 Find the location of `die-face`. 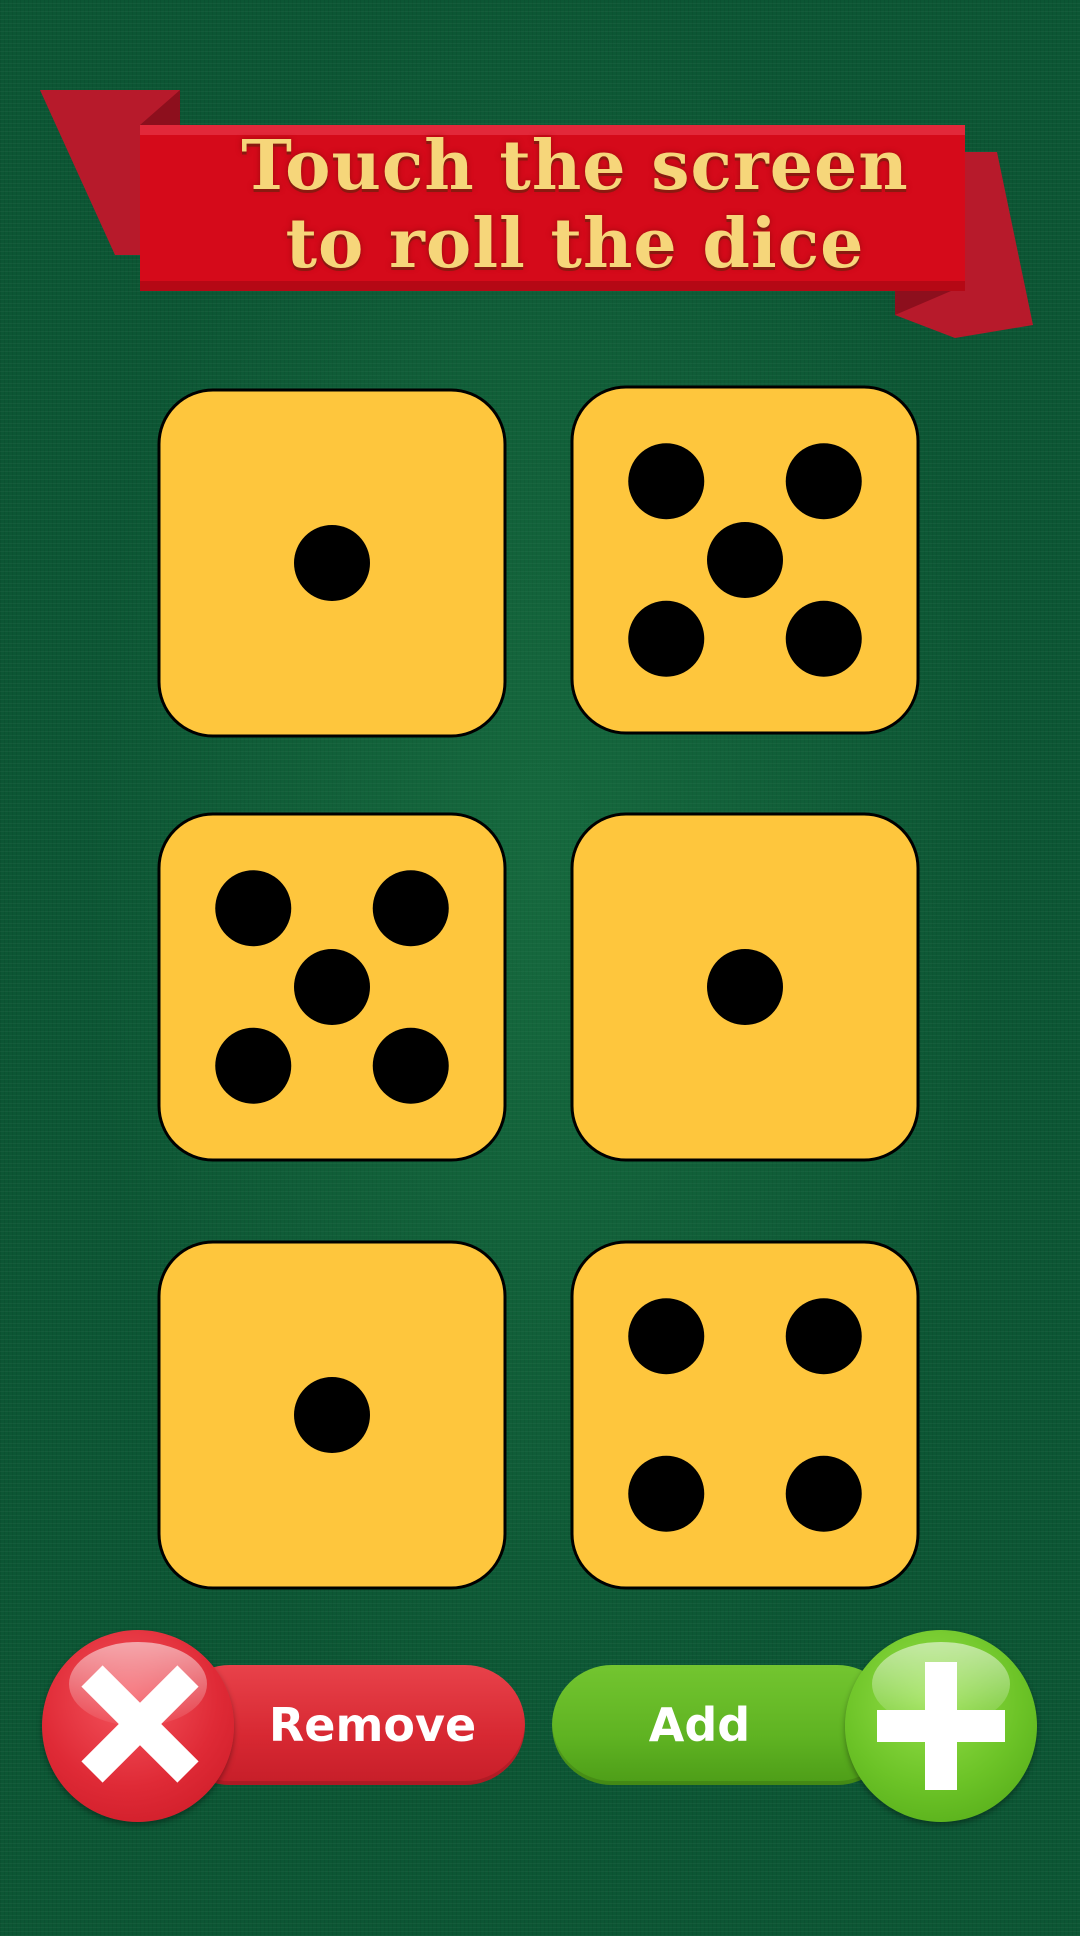

die-face is located at coordinates (745, 1415).